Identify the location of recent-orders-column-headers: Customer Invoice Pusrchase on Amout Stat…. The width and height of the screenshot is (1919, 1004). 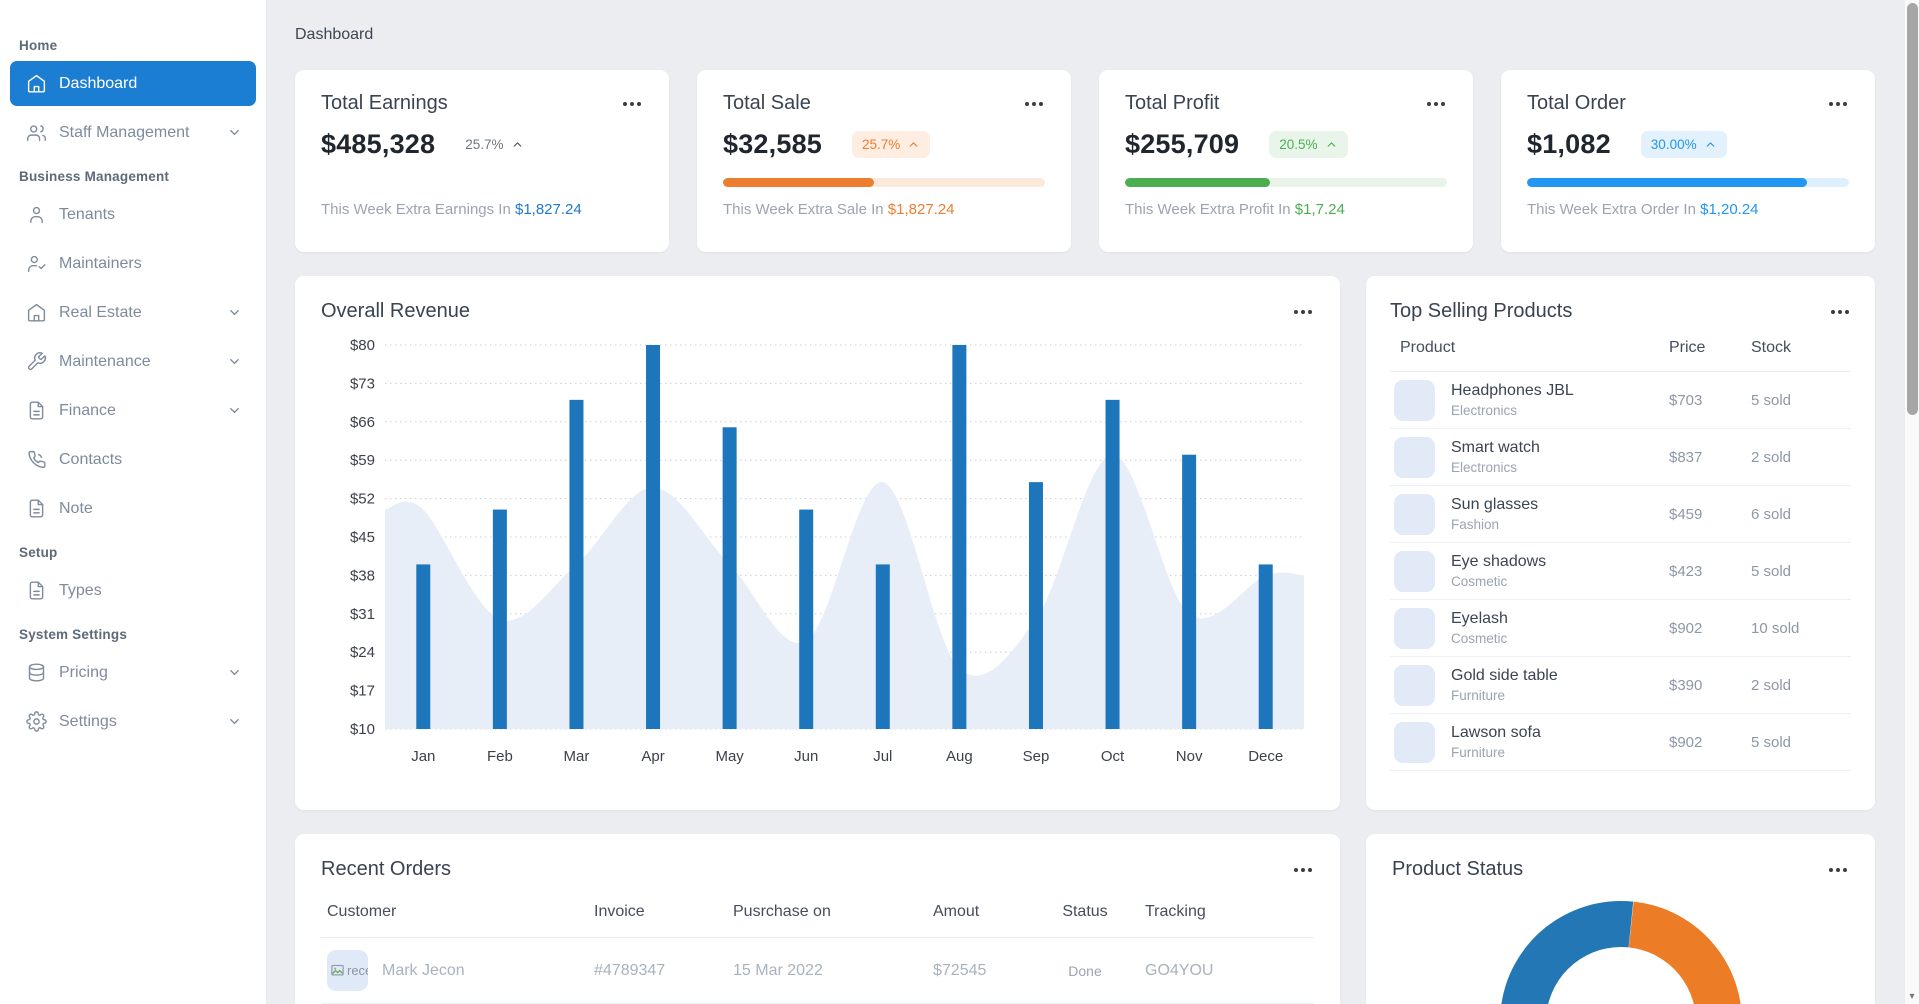
(817, 920).